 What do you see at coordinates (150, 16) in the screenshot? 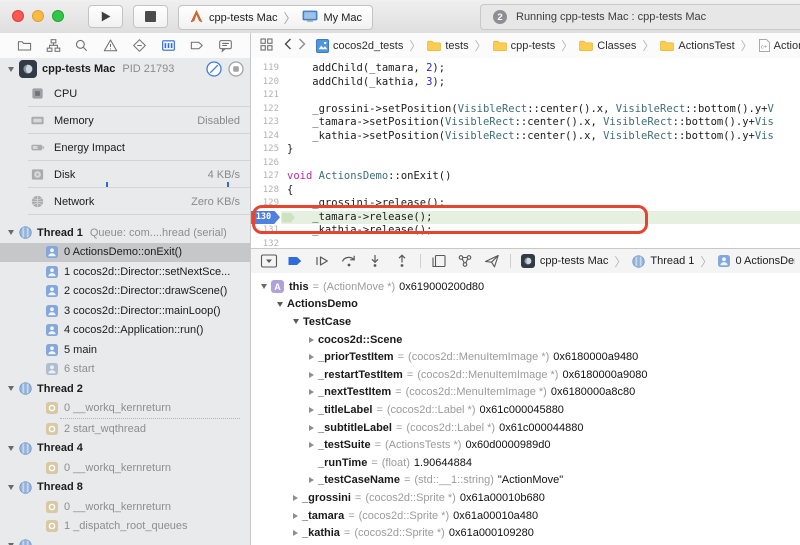
I see `stop-button` at bounding box center [150, 16].